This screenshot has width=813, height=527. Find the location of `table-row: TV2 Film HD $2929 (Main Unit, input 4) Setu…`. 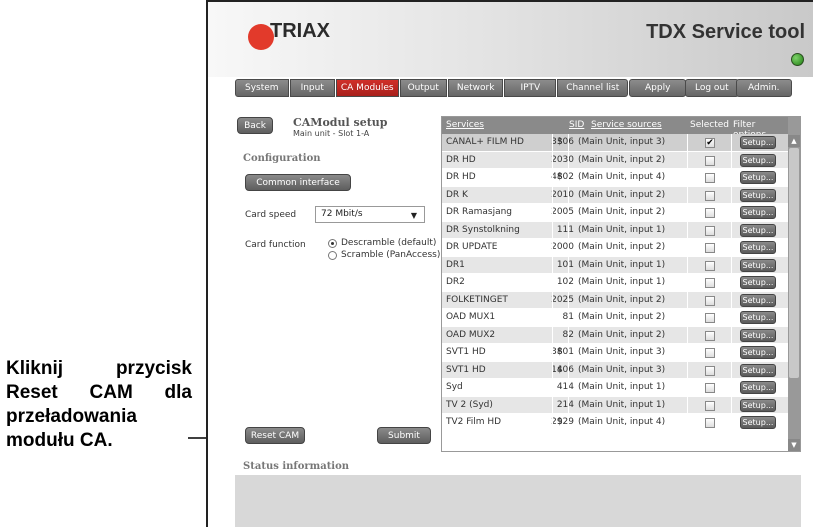

table-row: TV2 Film HD $2929 (Main Unit, input 4) Setu… is located at coordinates (615, 423).